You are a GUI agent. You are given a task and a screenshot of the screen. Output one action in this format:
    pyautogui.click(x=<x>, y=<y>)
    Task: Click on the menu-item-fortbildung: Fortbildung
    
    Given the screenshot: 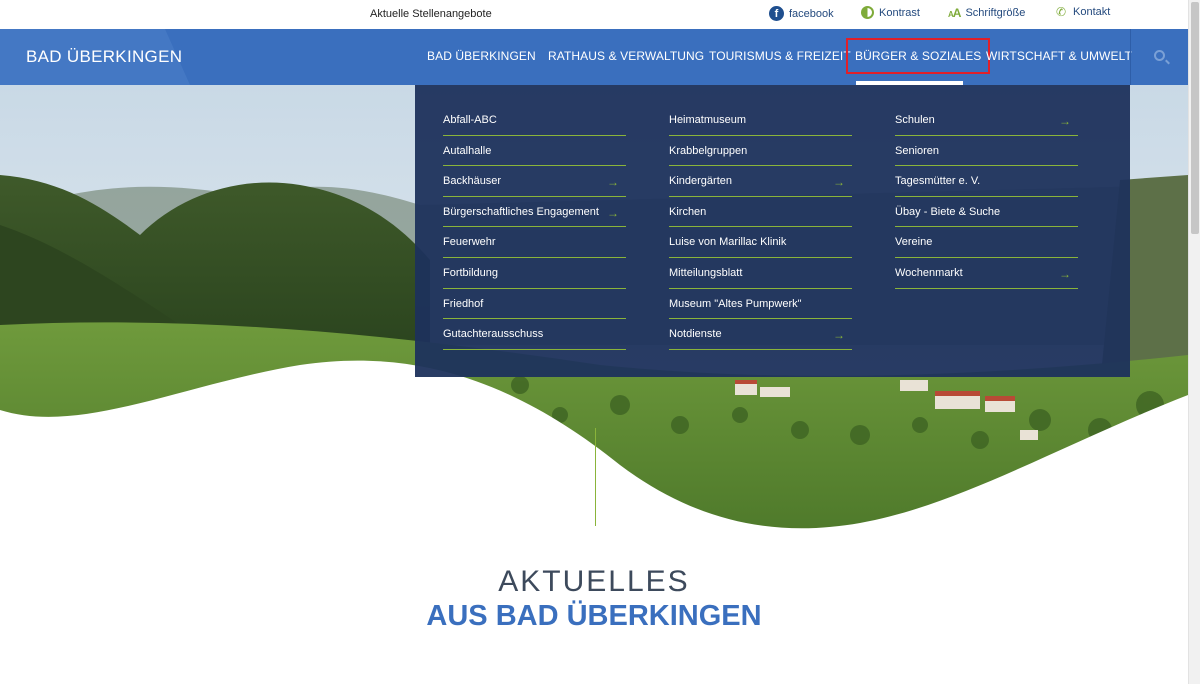 What is the action you would take?
    pyautogui.click(x=534, y=273)
    